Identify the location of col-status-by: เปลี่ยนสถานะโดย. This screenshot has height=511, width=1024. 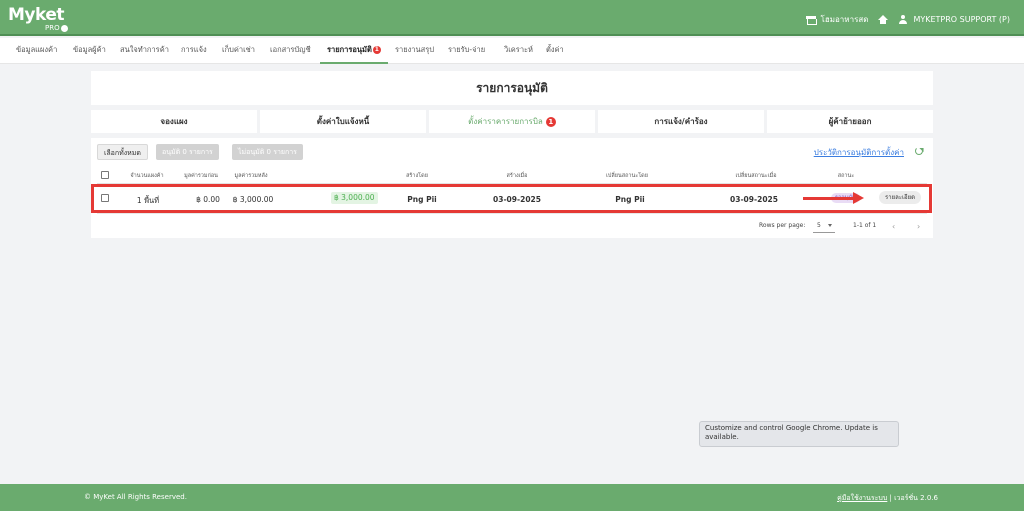
(627, 176).